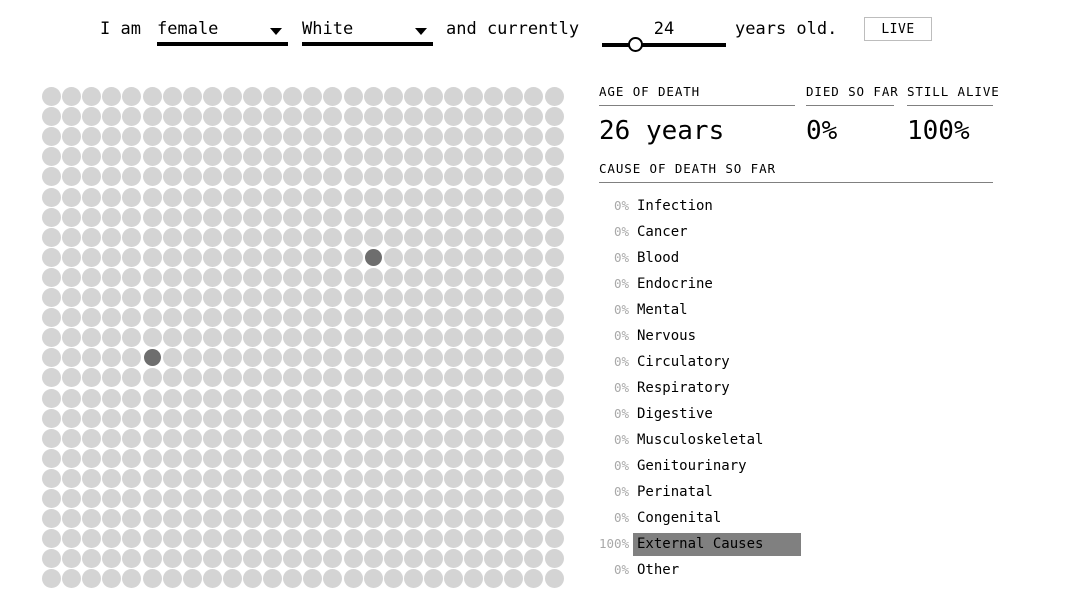 The height and width of the screenshot is (605, 1069). Describe the element at coordinates (796, 518) in the screenshot. I see `cause-row: 0% Congenital` at that location.